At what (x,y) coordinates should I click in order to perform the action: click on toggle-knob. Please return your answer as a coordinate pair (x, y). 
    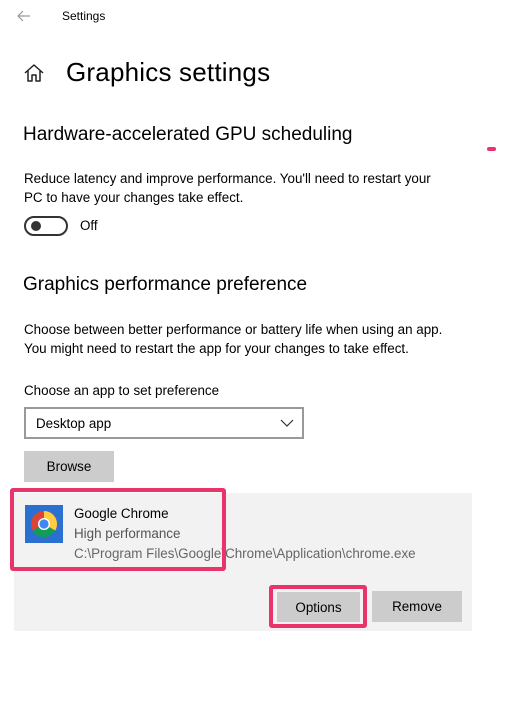
    Looking at the image, I should click on (36, 226).